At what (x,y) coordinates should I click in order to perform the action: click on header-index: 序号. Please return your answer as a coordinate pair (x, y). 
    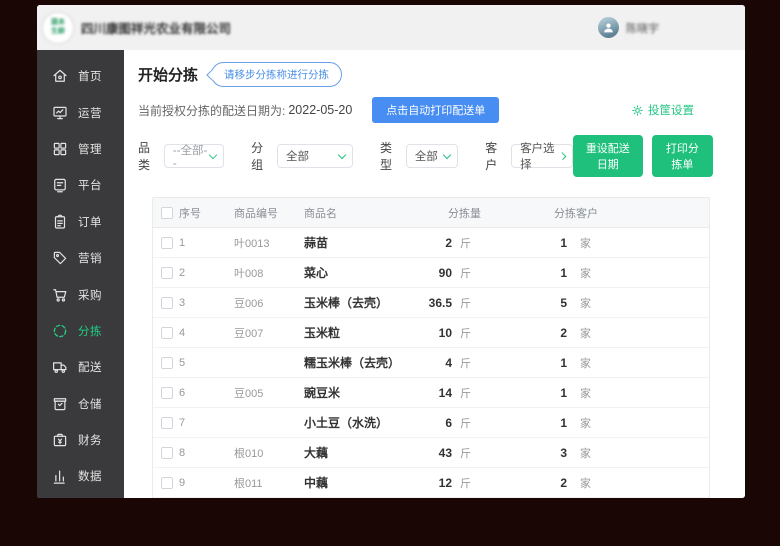
    Looking at the image, I should click on (190, 213).